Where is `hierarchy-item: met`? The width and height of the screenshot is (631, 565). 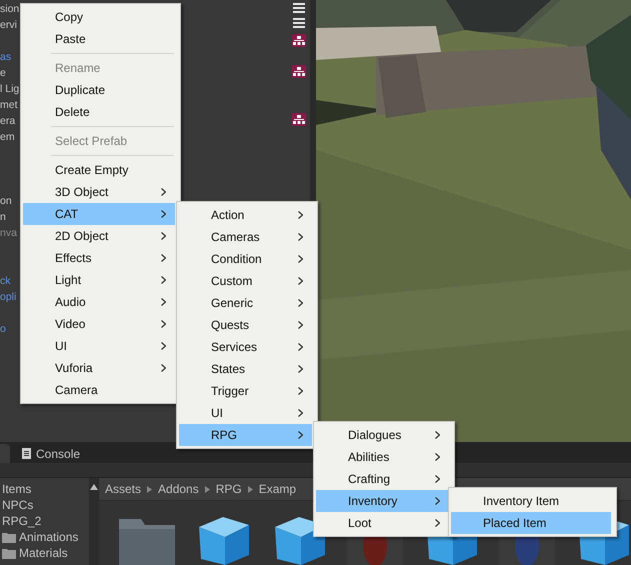 hierarchy-item: met is located at coordinates (9, 105).